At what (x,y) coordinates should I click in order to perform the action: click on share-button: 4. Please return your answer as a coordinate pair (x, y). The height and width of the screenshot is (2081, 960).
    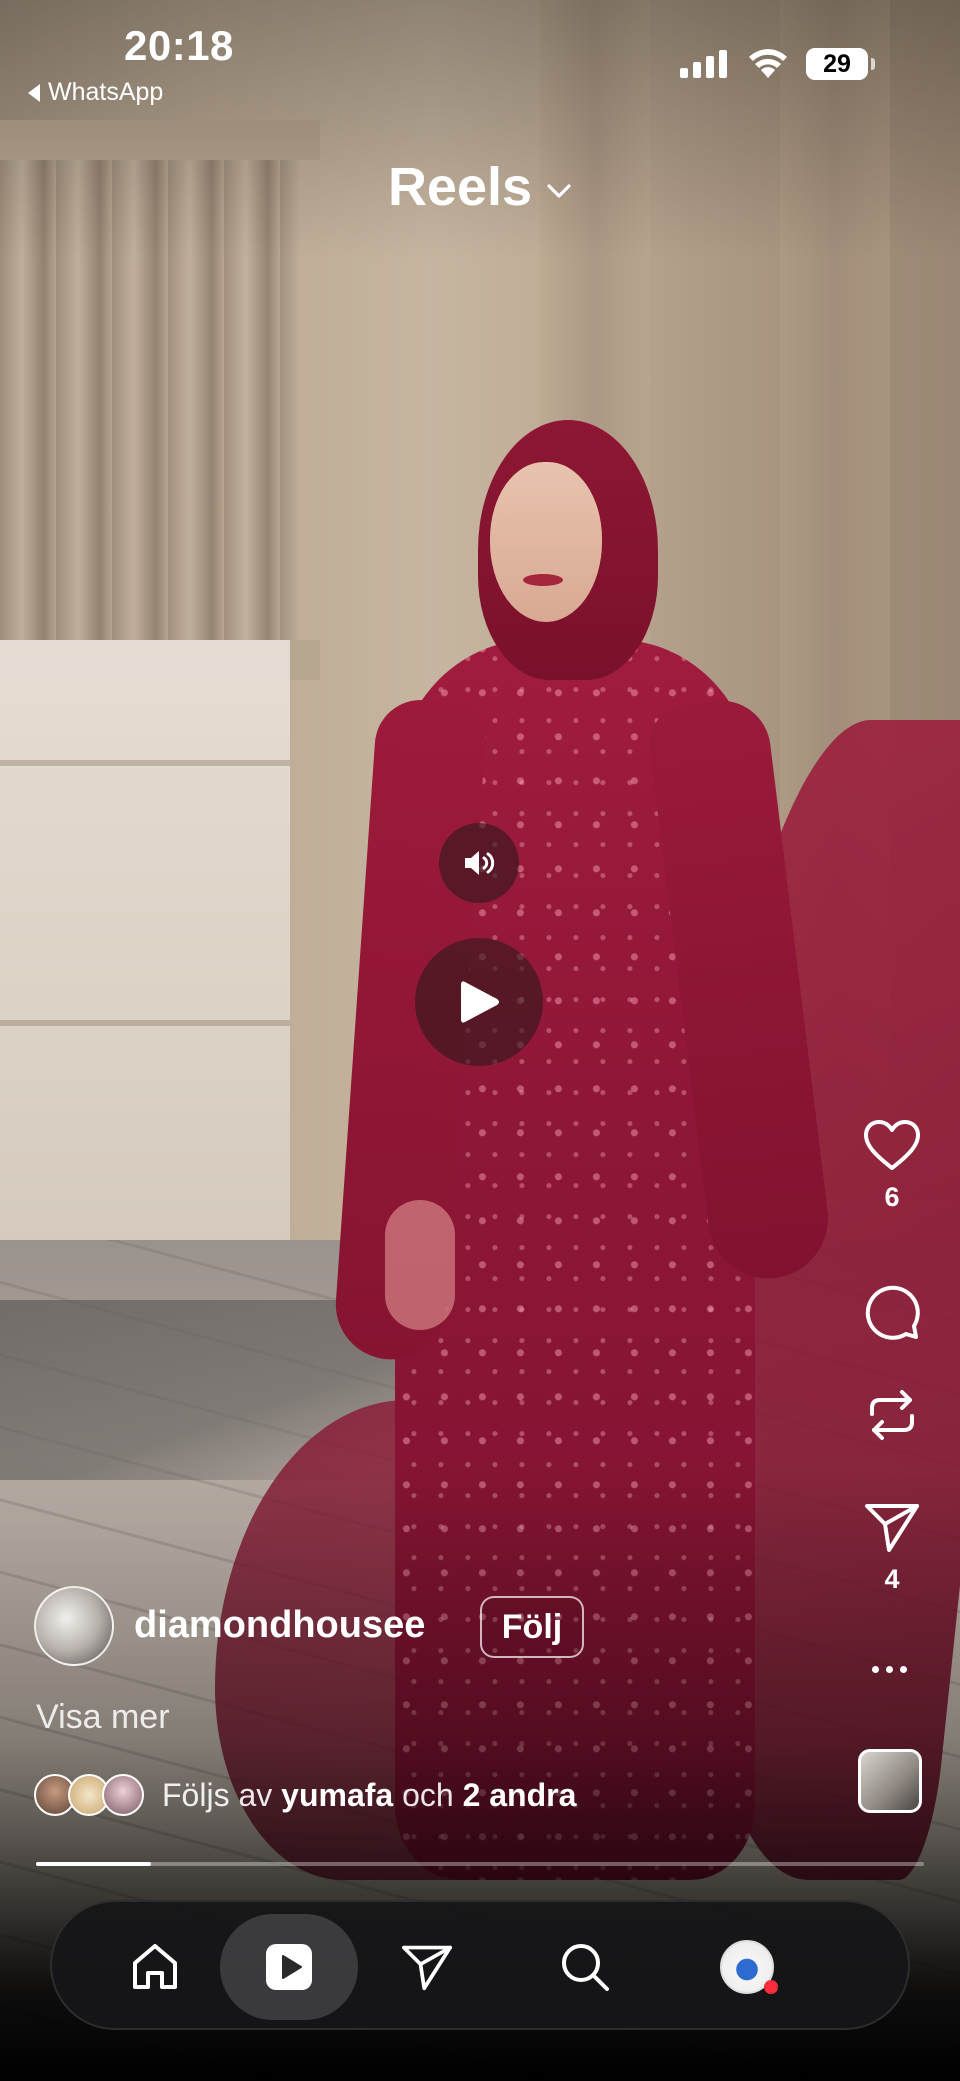
    Looking at the image, I should click on (892, 1547).